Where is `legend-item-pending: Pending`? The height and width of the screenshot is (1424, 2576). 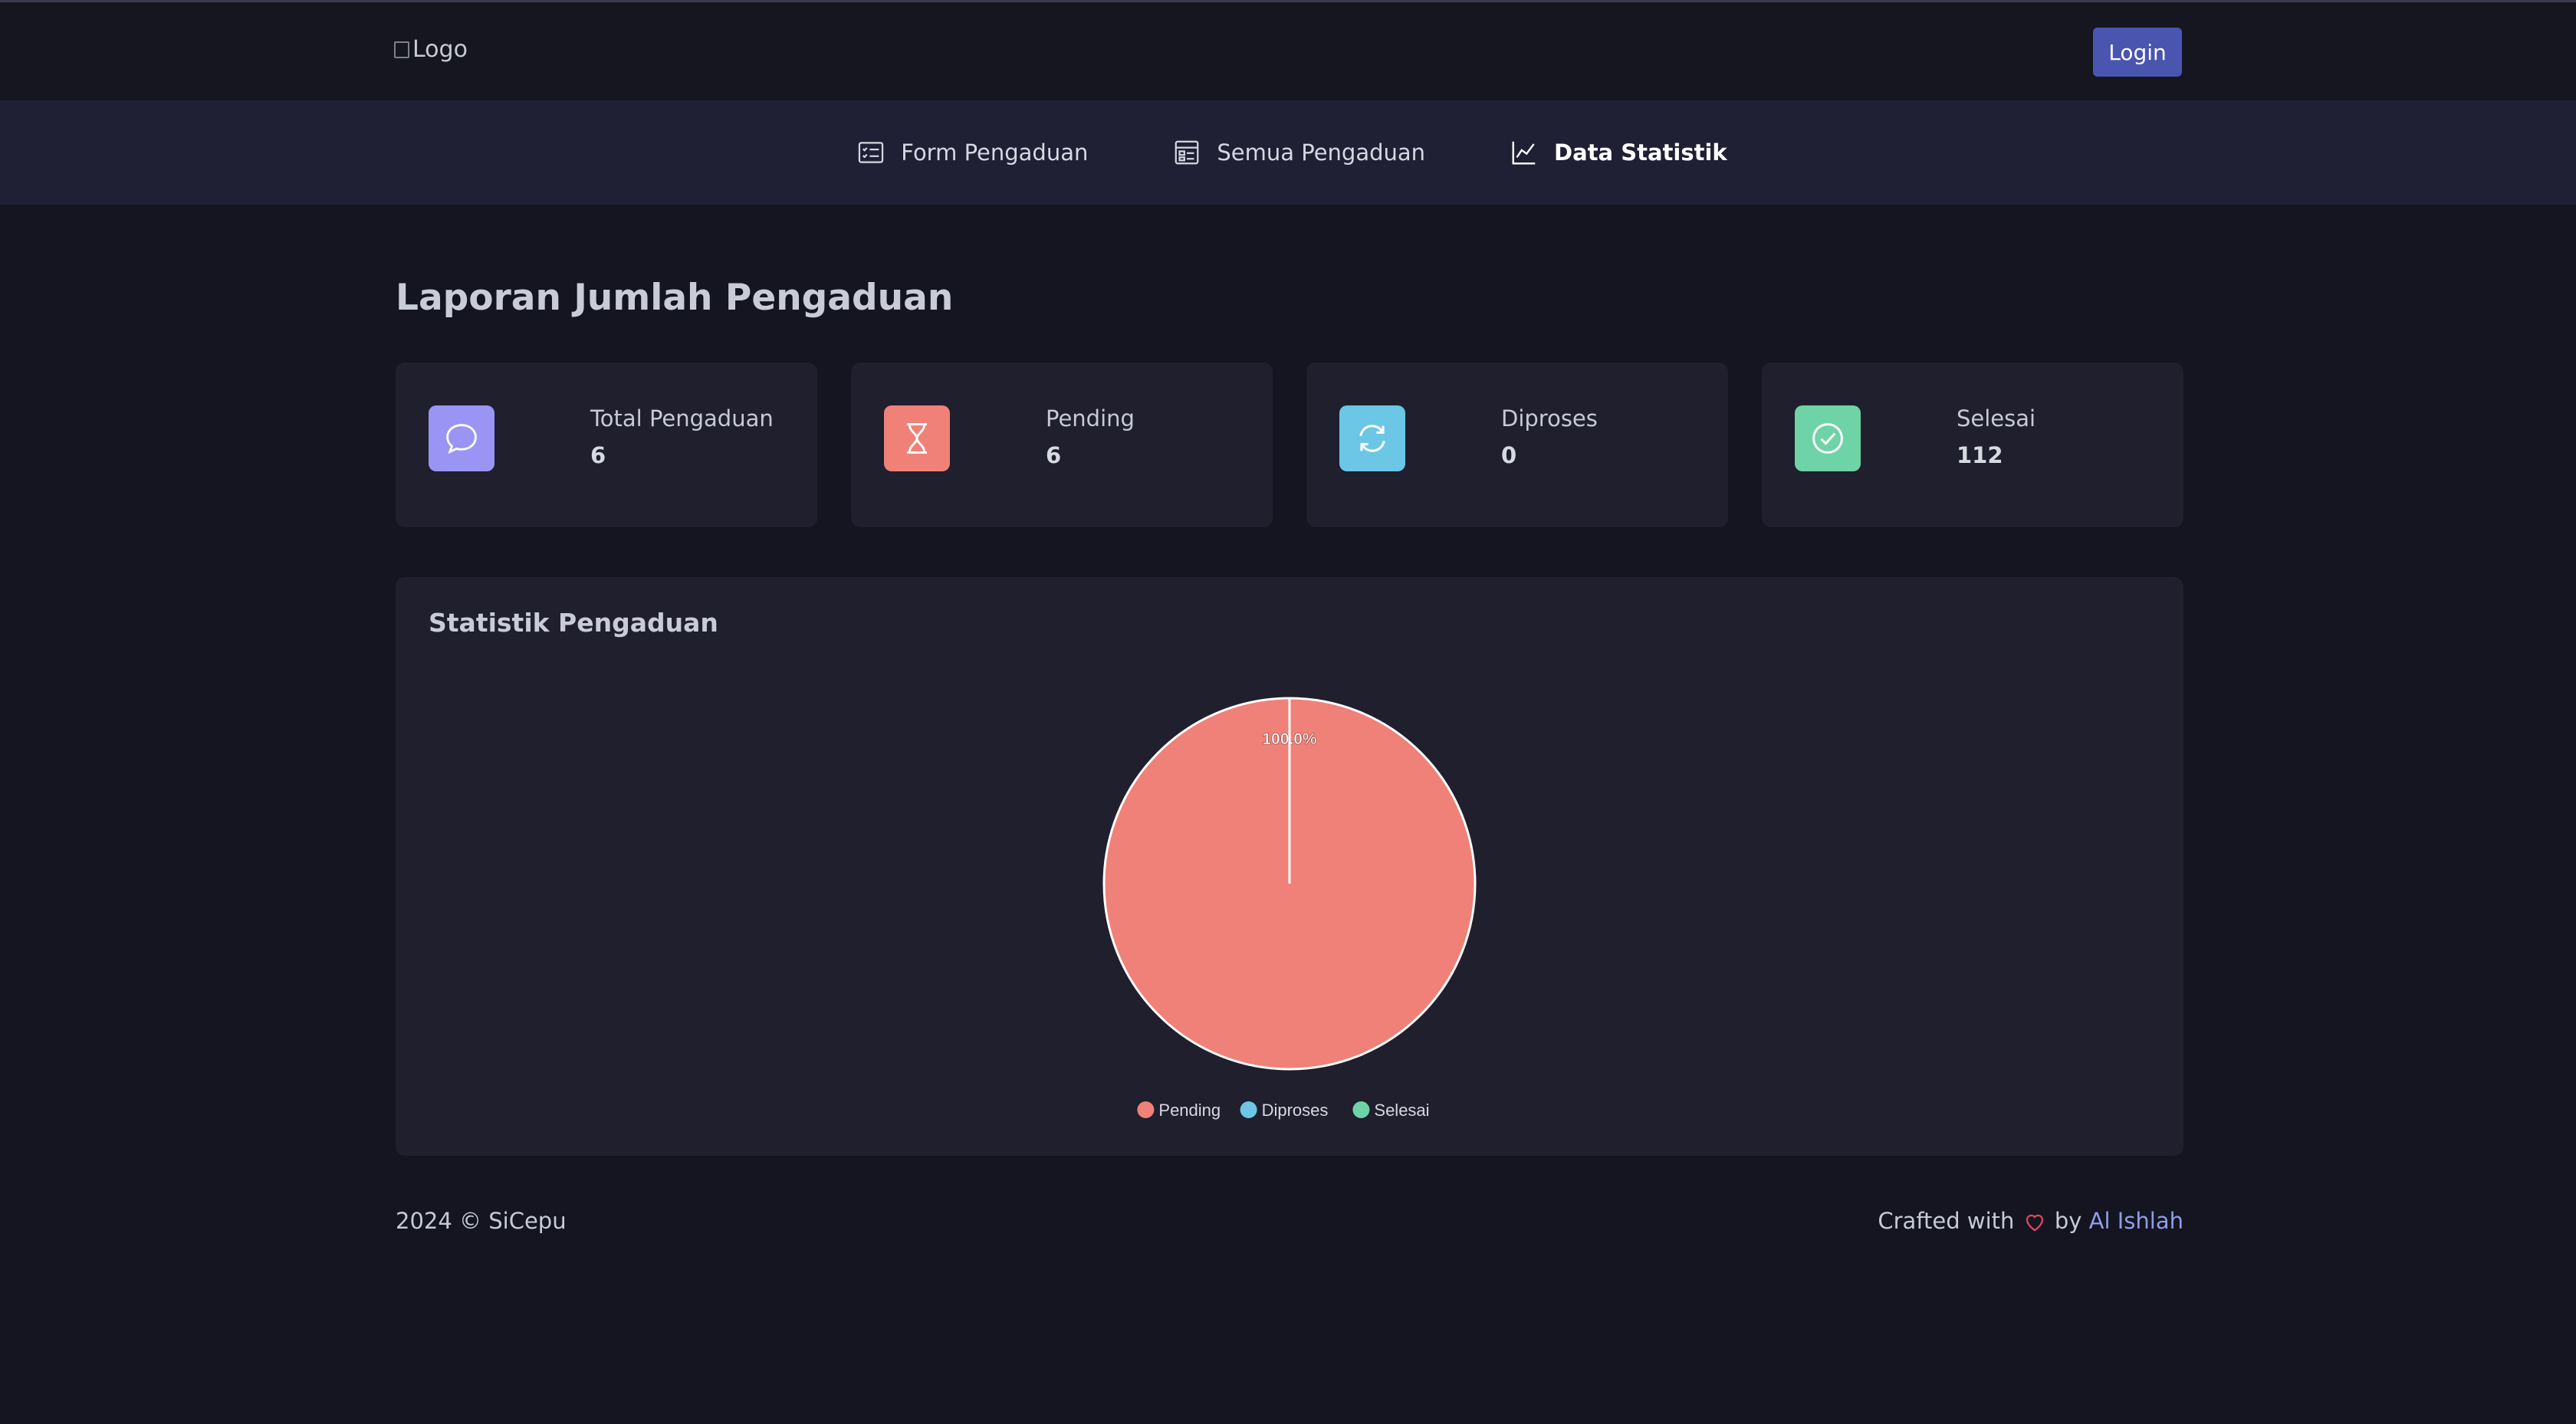
legend-item-pending: Pending is located at coordinates (1179, 1110).